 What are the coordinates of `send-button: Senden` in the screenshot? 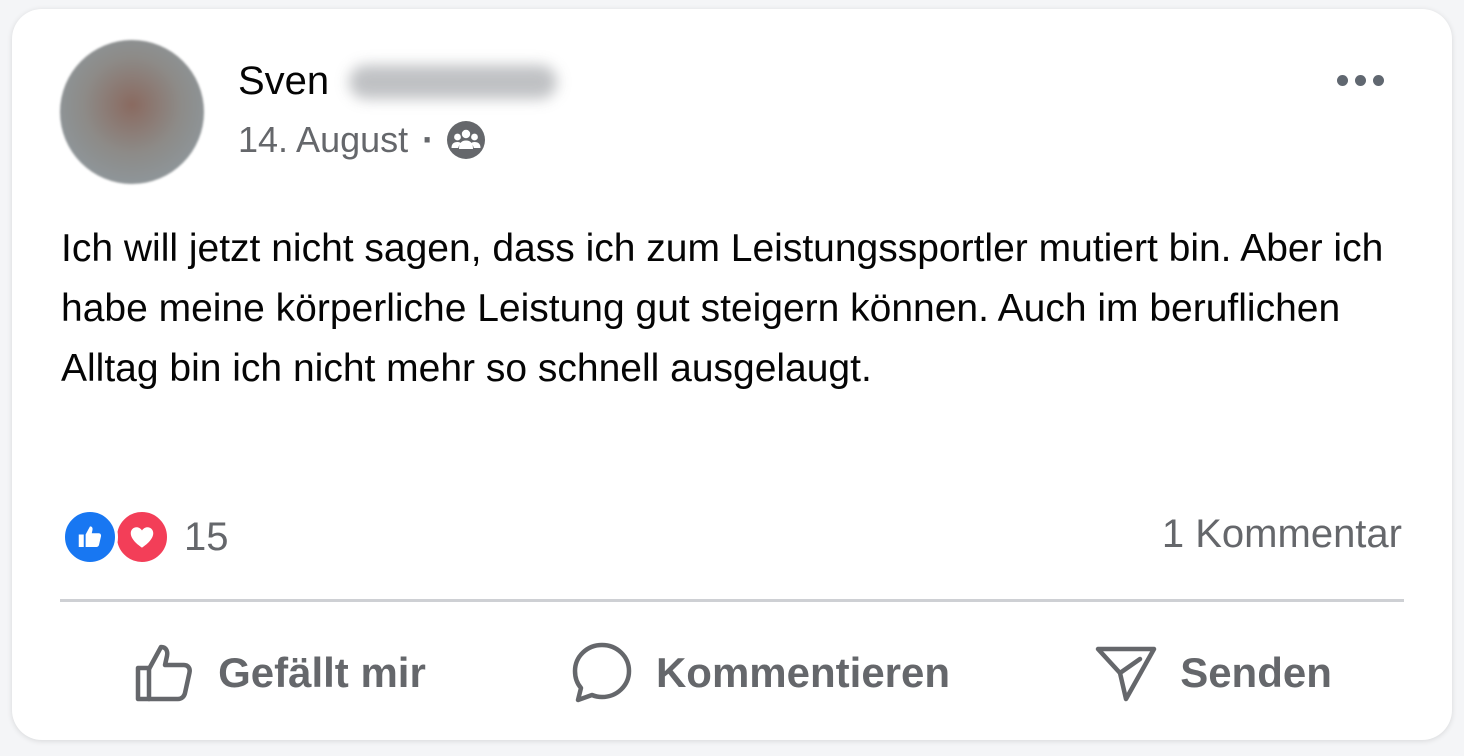 It's located at (1213, 673).